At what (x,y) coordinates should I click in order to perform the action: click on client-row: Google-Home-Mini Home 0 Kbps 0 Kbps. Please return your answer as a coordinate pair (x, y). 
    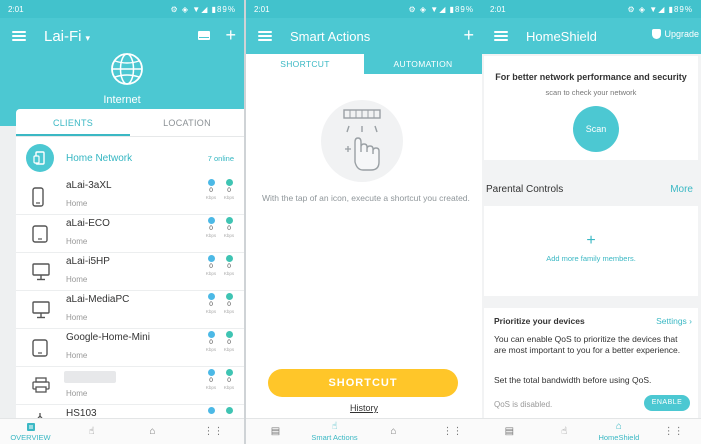
    Looking at the image, I should click on (130, 348).